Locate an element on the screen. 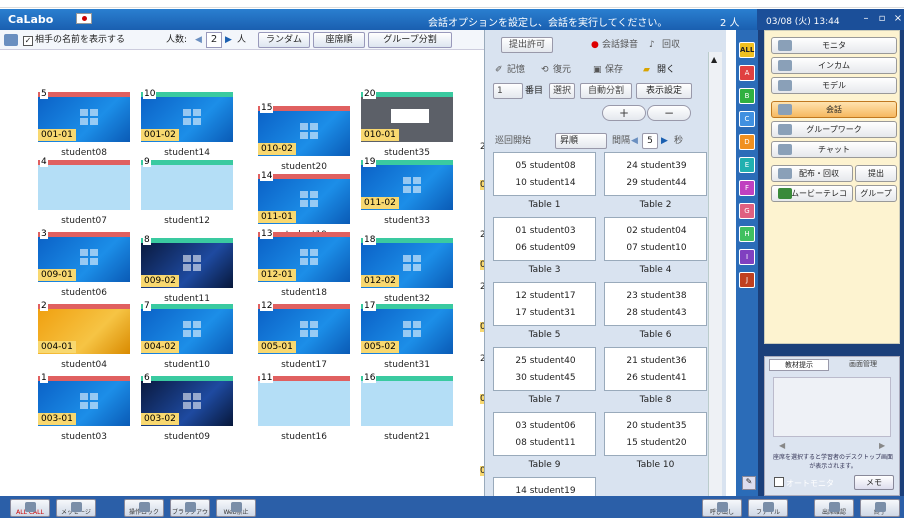 The image size is (904, 518). restore-icon: ▫ is located at coordinates (882, 19).